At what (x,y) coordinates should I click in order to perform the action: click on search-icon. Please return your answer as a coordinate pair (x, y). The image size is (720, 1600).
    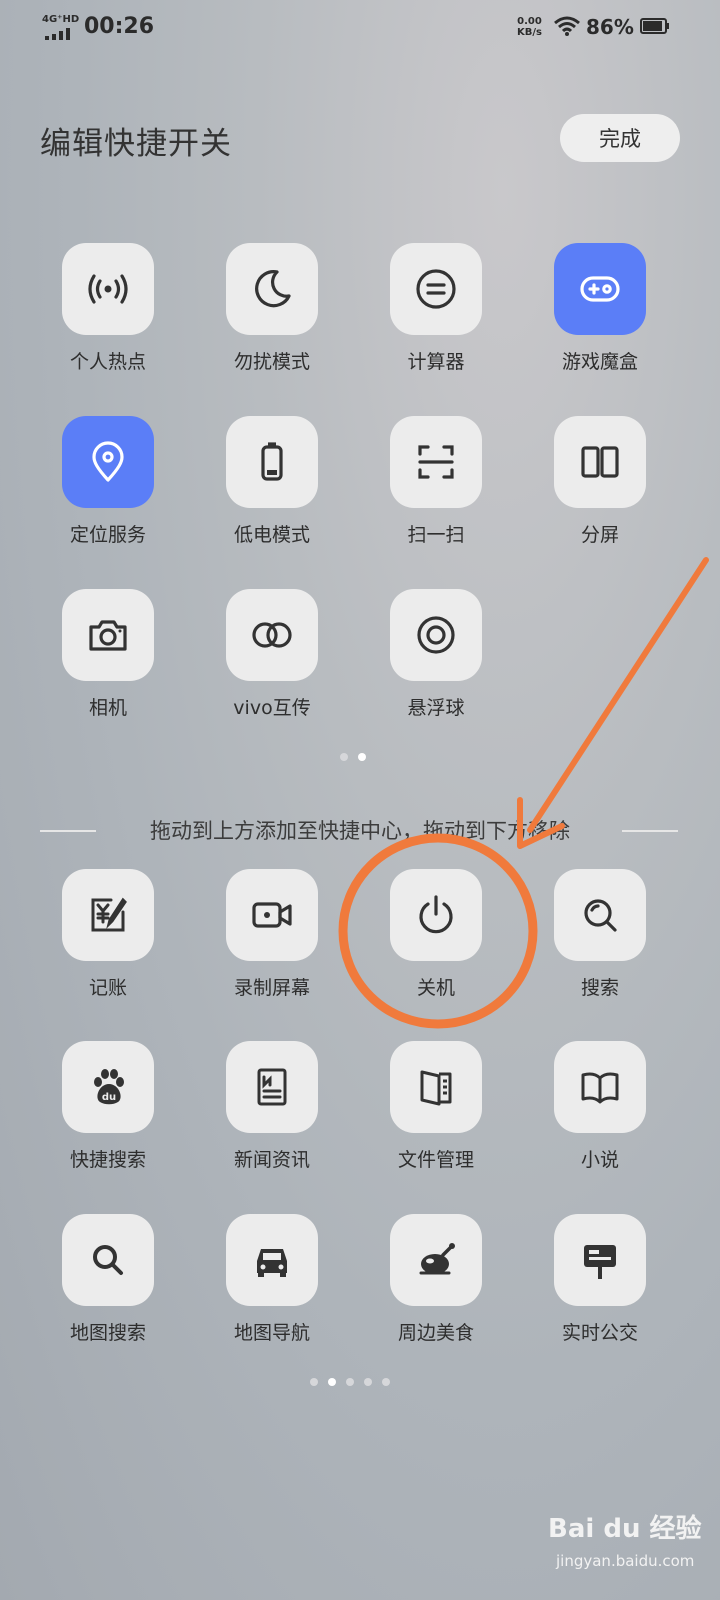
    Looking at the image, I should click on (600, 915).